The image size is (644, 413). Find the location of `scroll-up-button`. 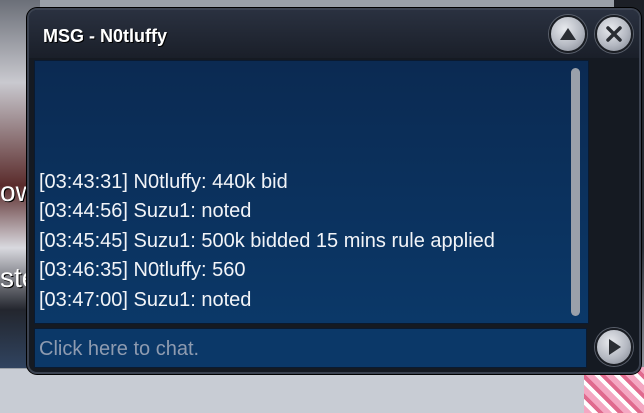

scroll-up-button is located at coordinates (568, 34).